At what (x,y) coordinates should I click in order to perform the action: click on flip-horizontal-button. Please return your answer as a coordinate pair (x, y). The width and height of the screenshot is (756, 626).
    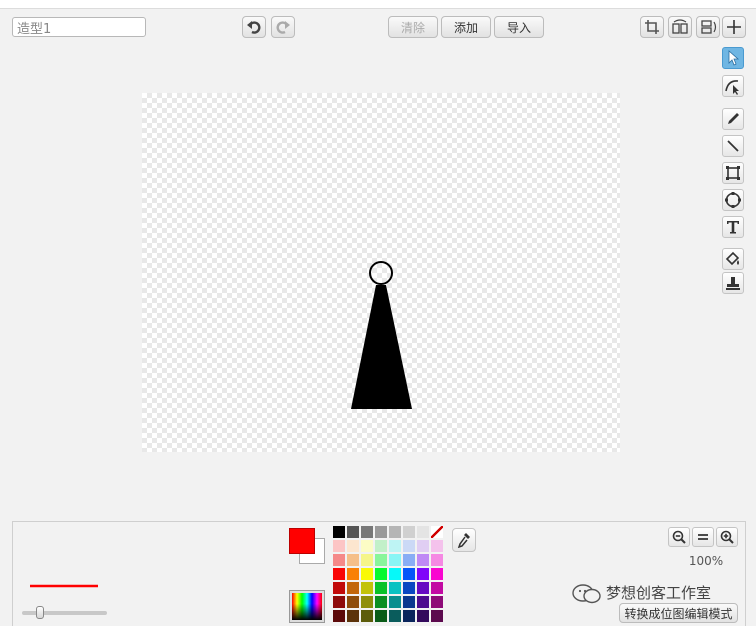
    Looking at the image, I should click on (680, 27).